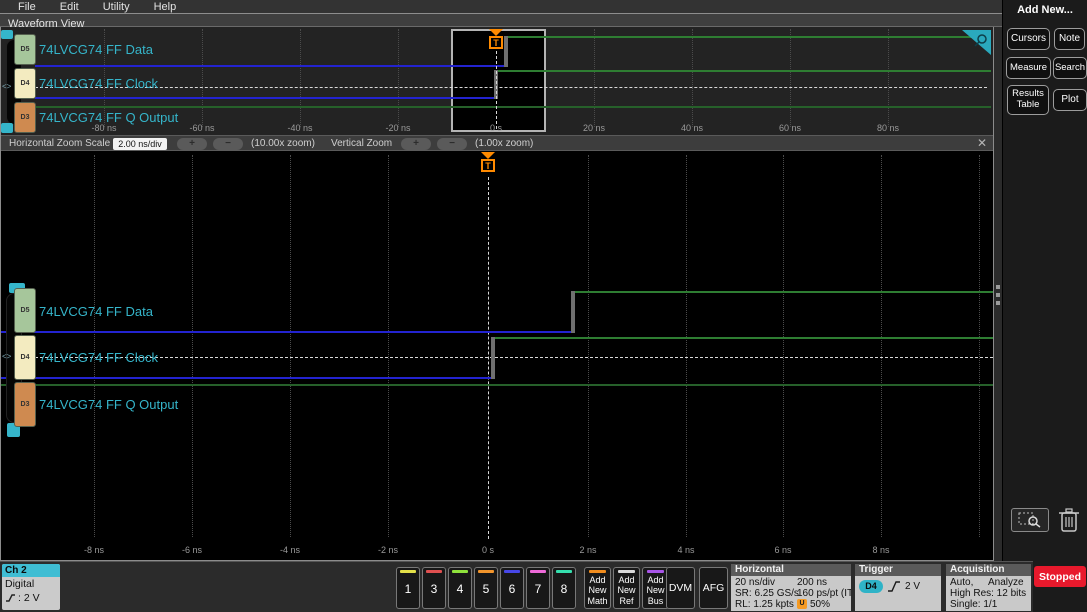 The image size is (1087, 612). Describe the element at coordinates (974, 604) in the screenshot. I see `acquisition-single: Single: 1/1` at that location.